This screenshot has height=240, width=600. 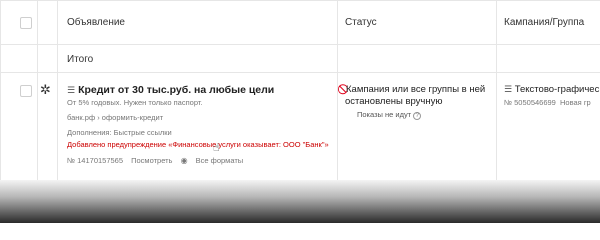 I want to click on campaign-meta: № 5050546699 Новая гр, so click(x=547, y=102).